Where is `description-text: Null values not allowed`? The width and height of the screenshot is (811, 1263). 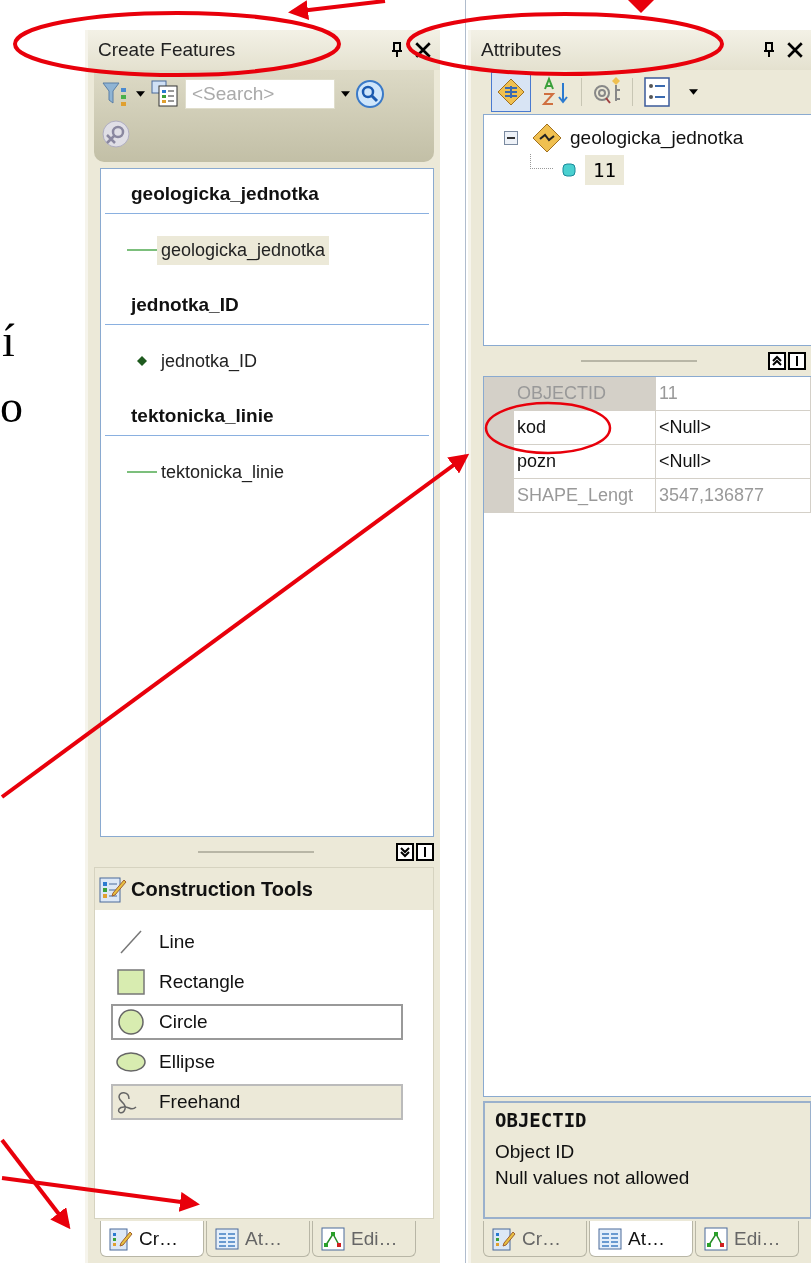
description-text: Null values not allowed is located at coordinates (593, 1178).